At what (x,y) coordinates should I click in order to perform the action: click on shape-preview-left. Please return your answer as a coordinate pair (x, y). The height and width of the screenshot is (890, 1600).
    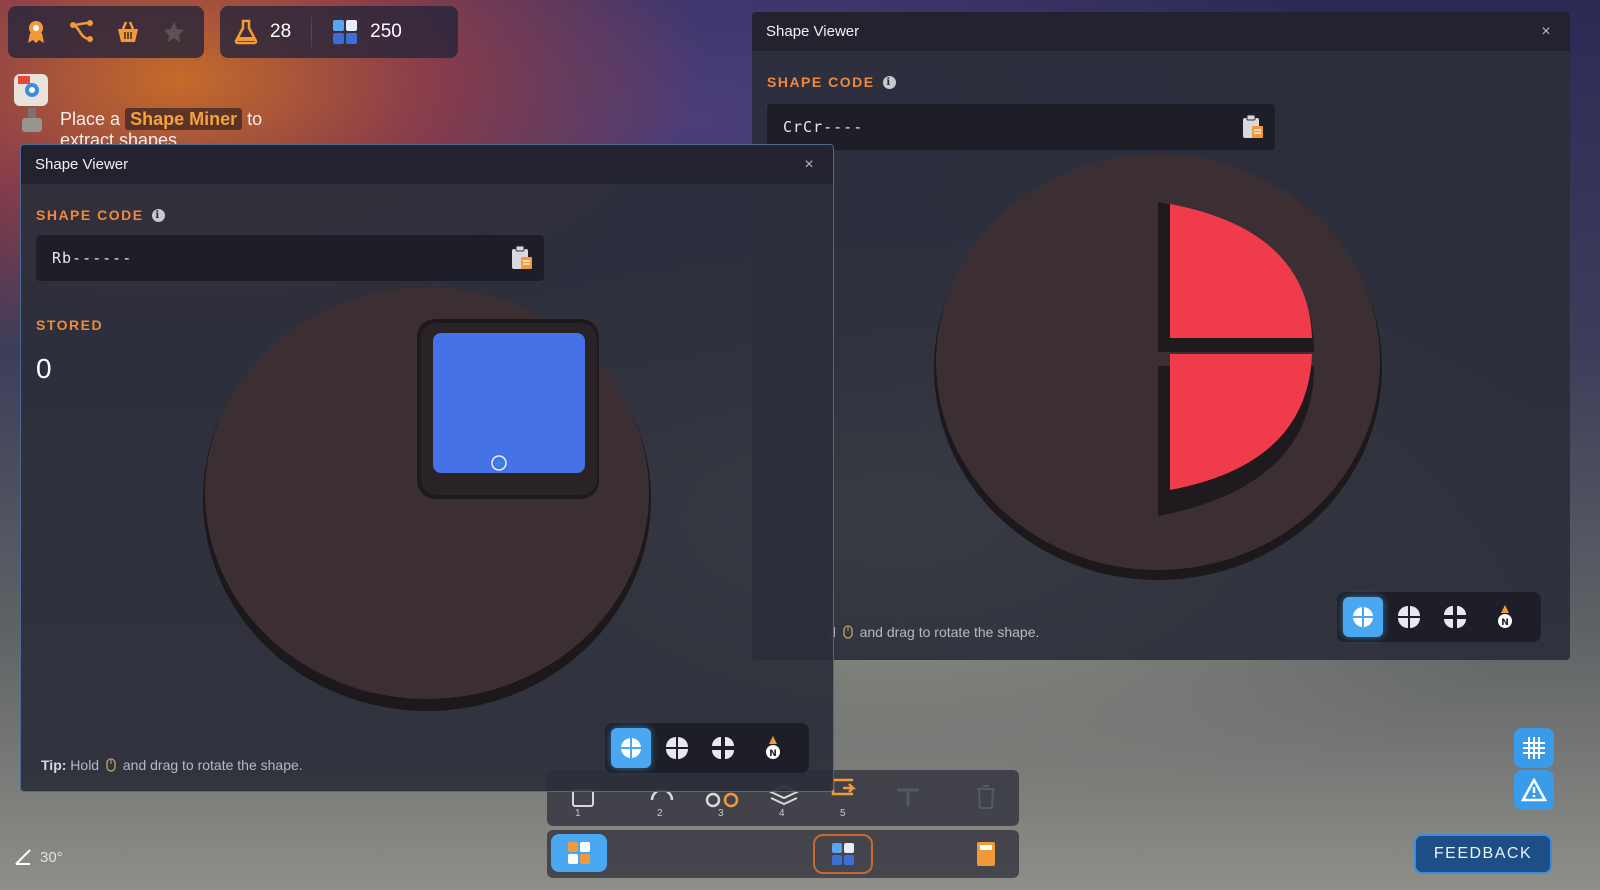
    Looking at the image, I should click on (429, 501).